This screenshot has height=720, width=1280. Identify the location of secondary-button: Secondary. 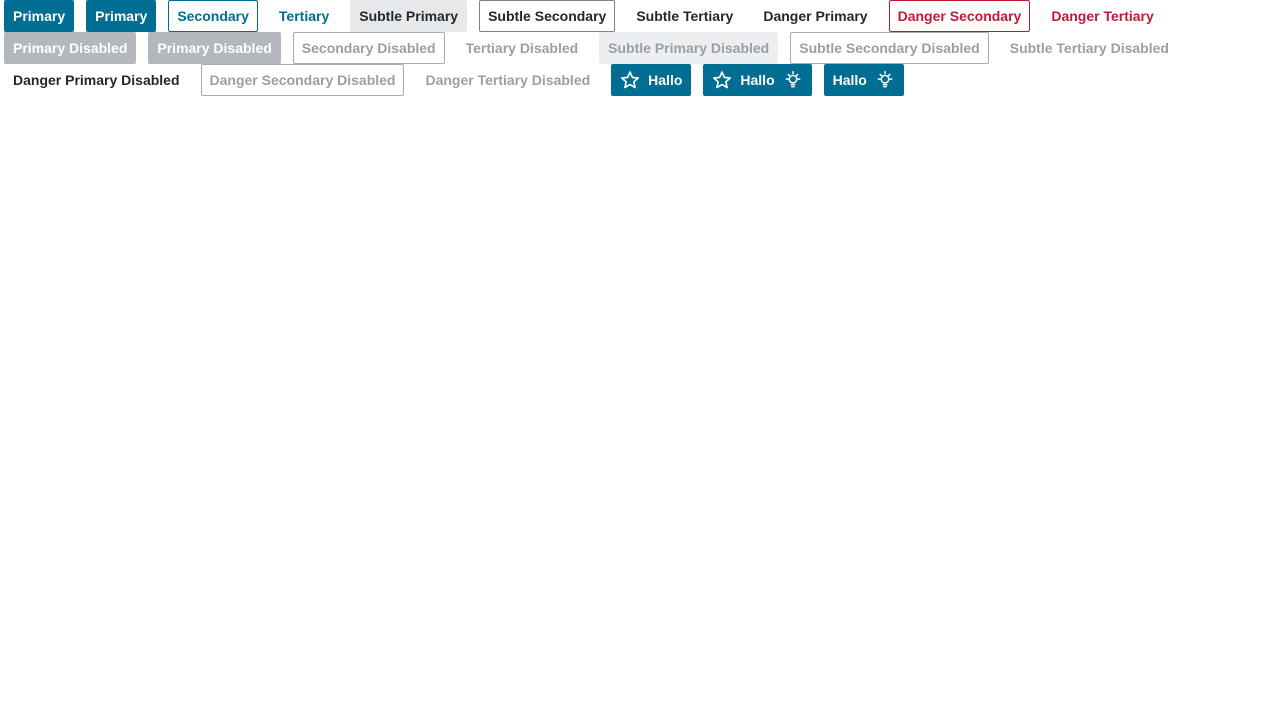
(213, 16).